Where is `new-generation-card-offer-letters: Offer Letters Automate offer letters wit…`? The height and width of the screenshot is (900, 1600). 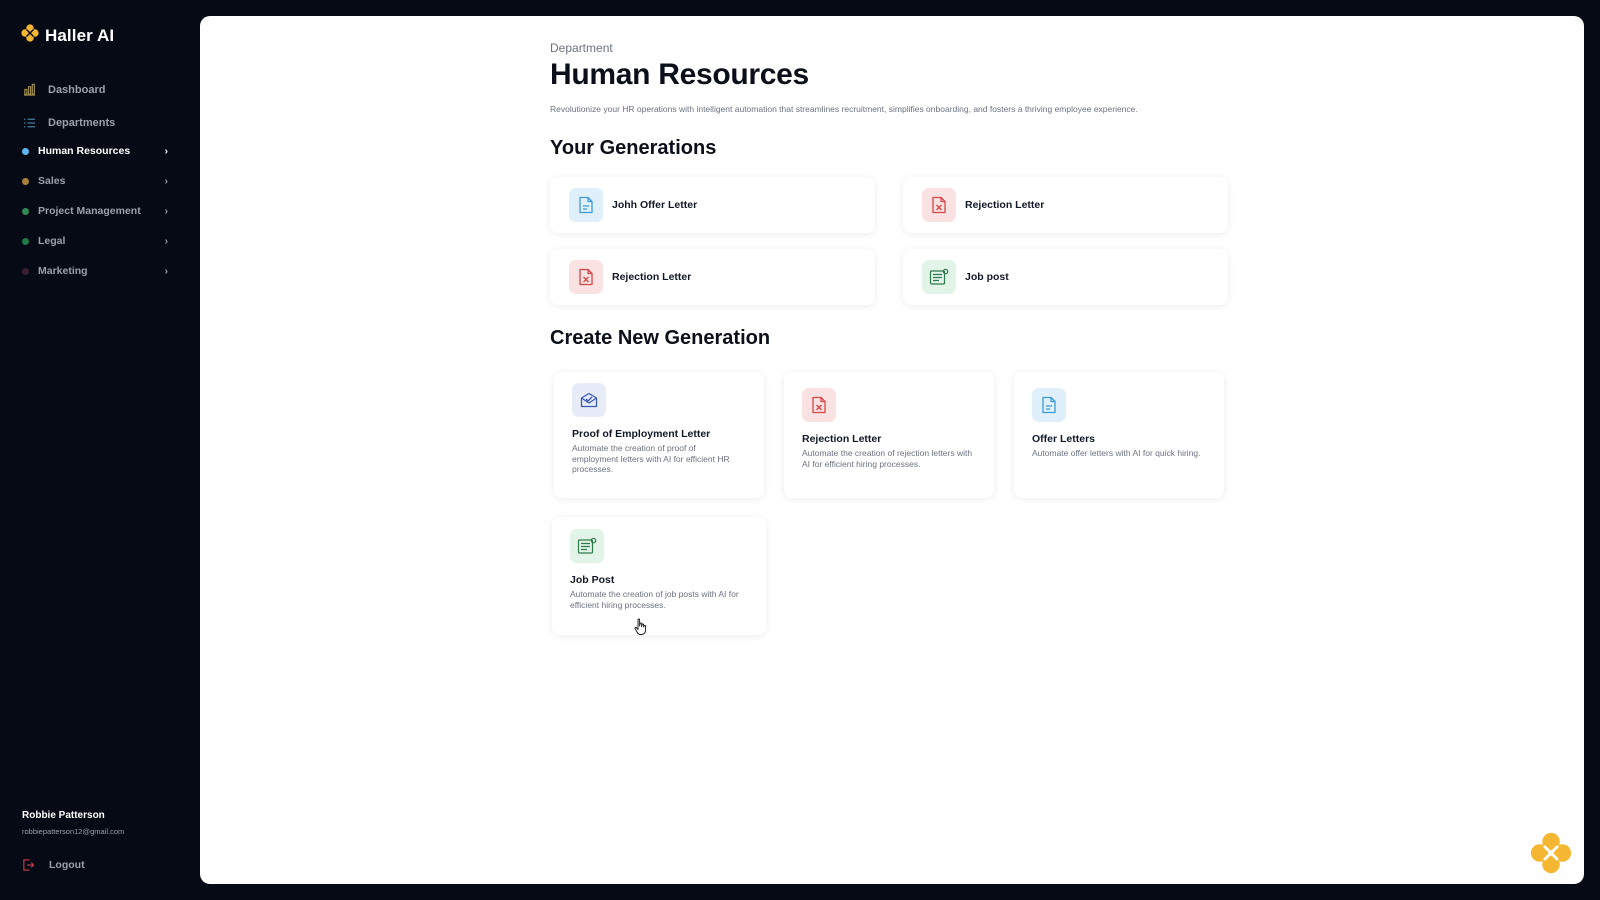 new-generation-card-offer-letters: Offer Letters Automate offer letters wit… is located at coordinates (1119, 435).